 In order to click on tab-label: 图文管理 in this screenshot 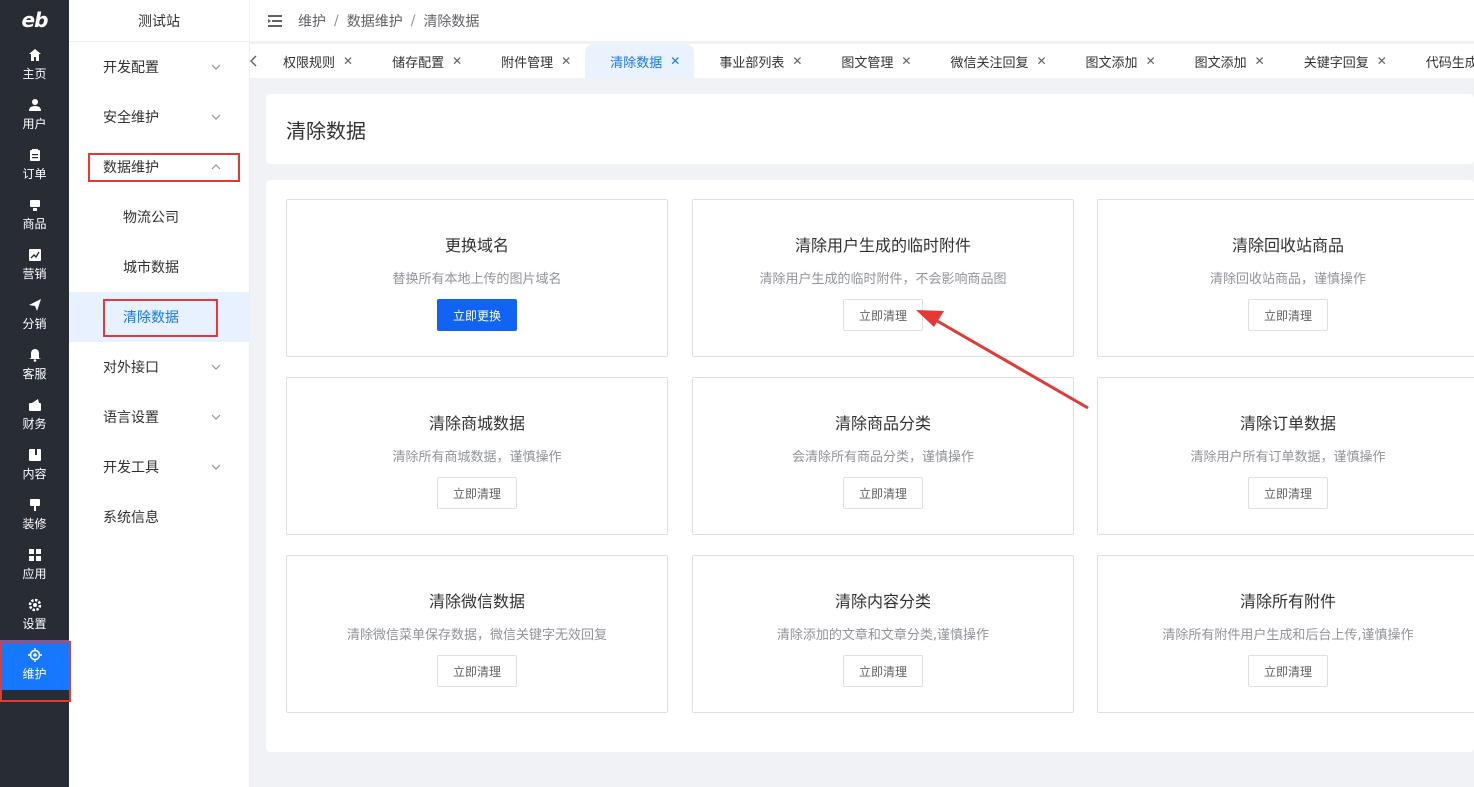, I will do `click(867, 63)`.